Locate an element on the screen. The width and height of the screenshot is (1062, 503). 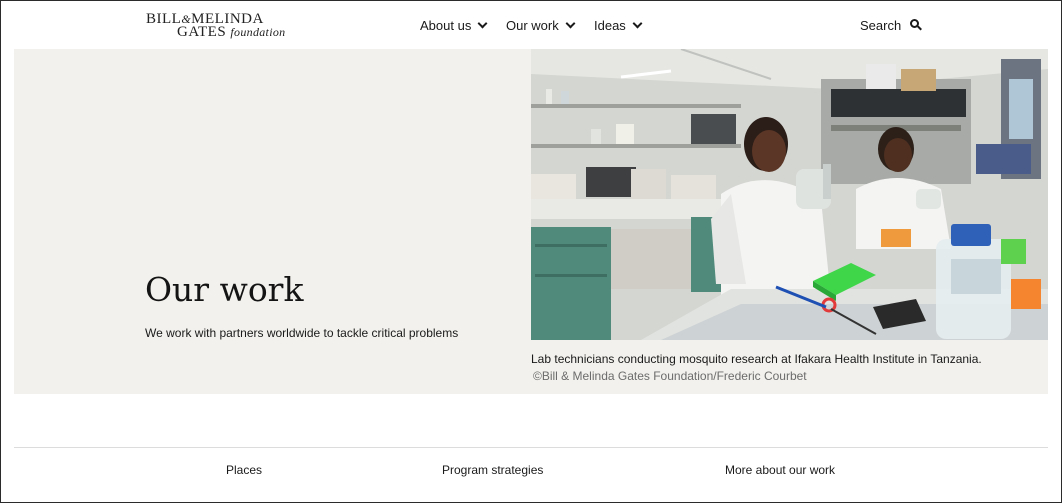
nav-our-work-label: Our work is located at coordinates (532, 25).